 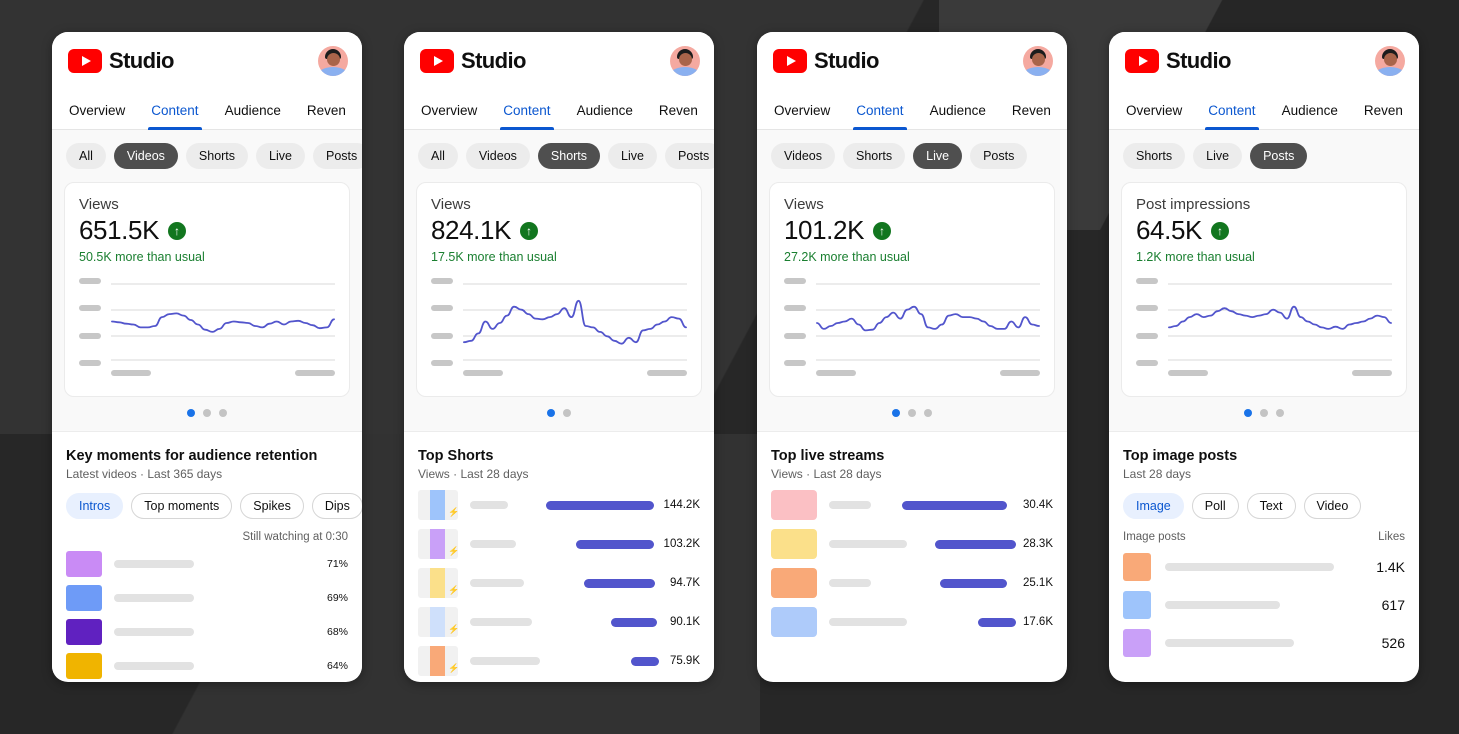 What do you see at coordinates (559, 661) in the screenshot?
I see `list-item: ⚡ 75.9K` at bounding box center [559, 661].